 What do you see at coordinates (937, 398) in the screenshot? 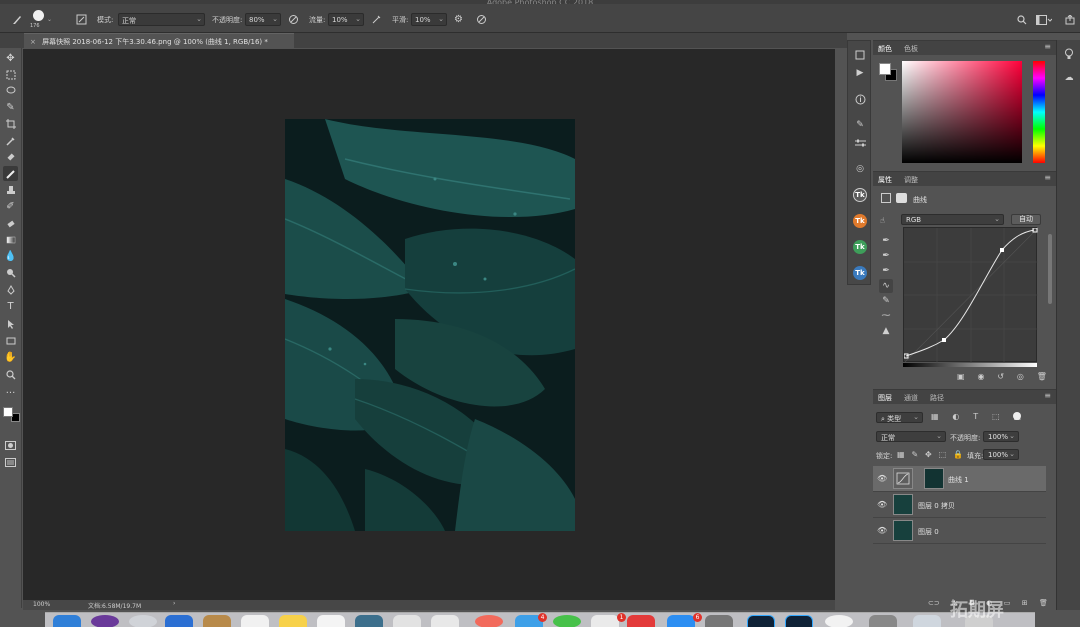
I see `tab-paths: 路径` at bounding box center [937, 398].